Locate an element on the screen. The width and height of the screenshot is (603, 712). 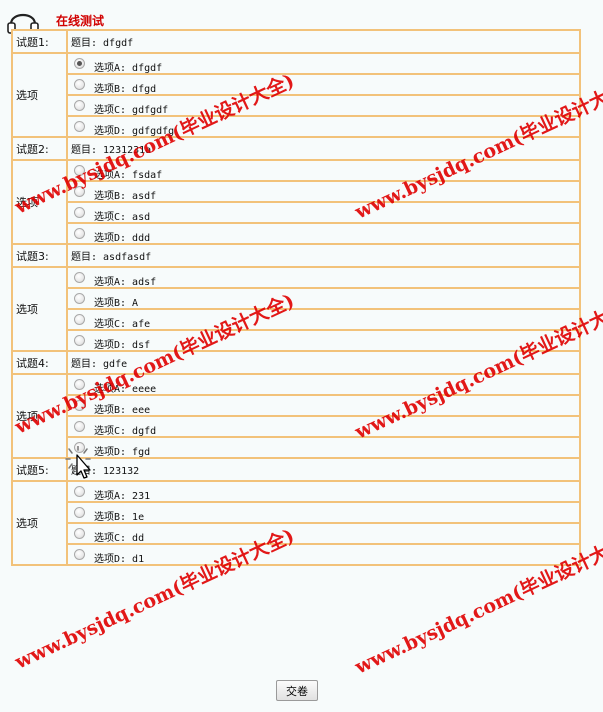
option-row: 选项B: 1e is located at coordinates (296, 512).